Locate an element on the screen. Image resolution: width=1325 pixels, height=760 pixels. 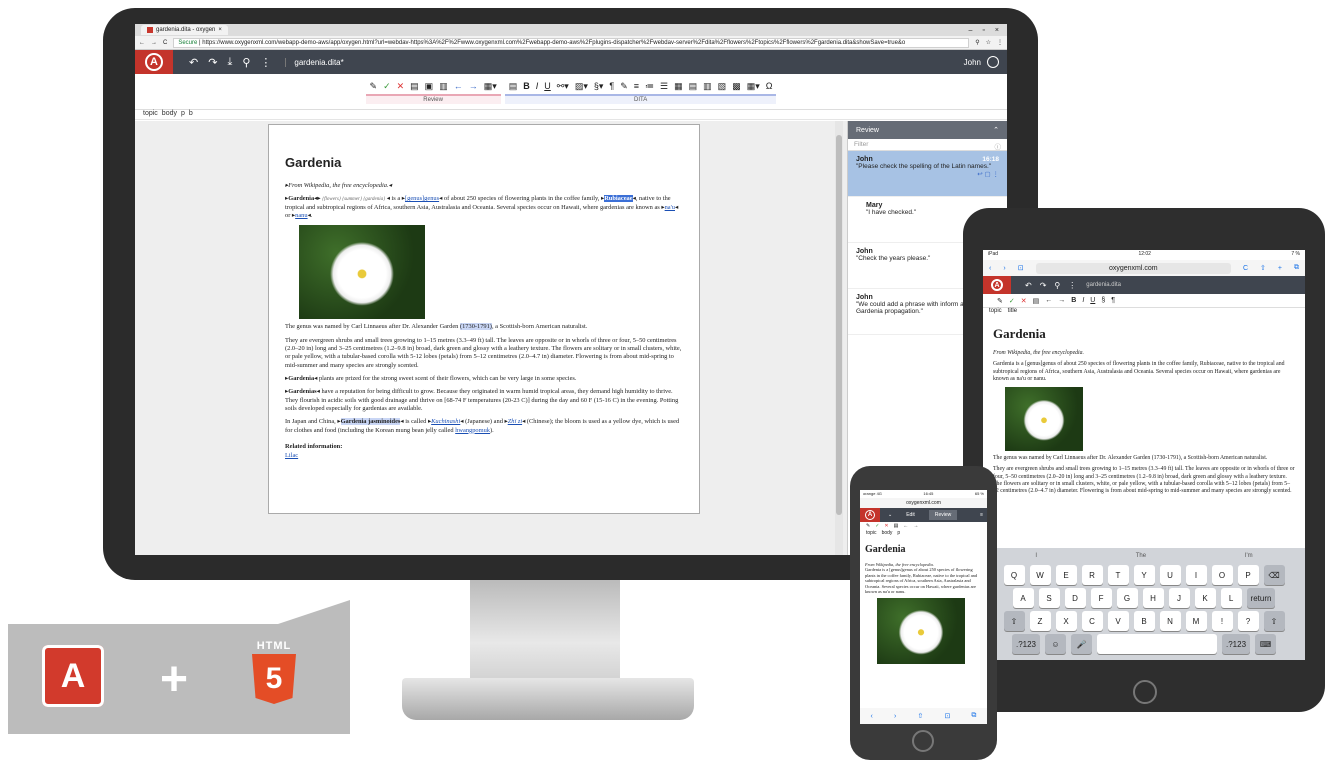
insert-row-icon: ▤ is located at coordinates (693, 86).